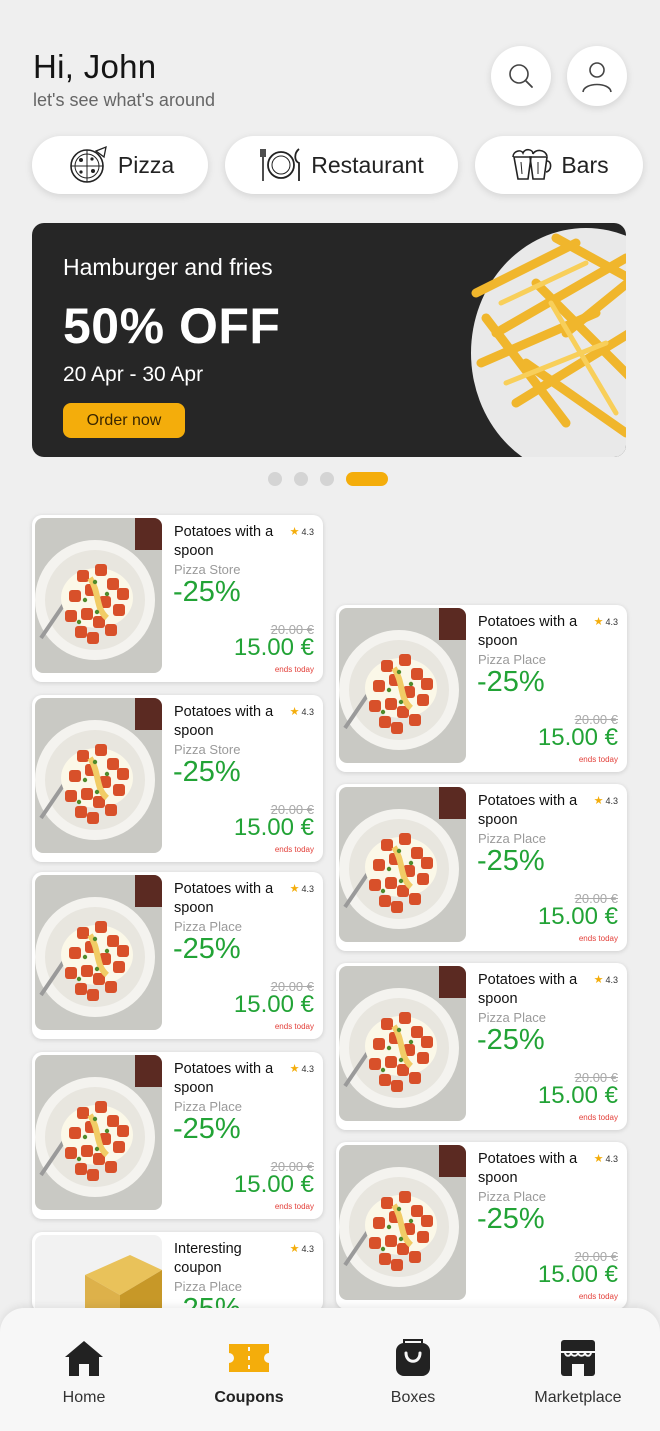 The width and height of the screenshot is (660, 1431). Describe the element at coordinates (168, 267) in the screenshot. I see `banner-title: Hamburger and fries` at that location.